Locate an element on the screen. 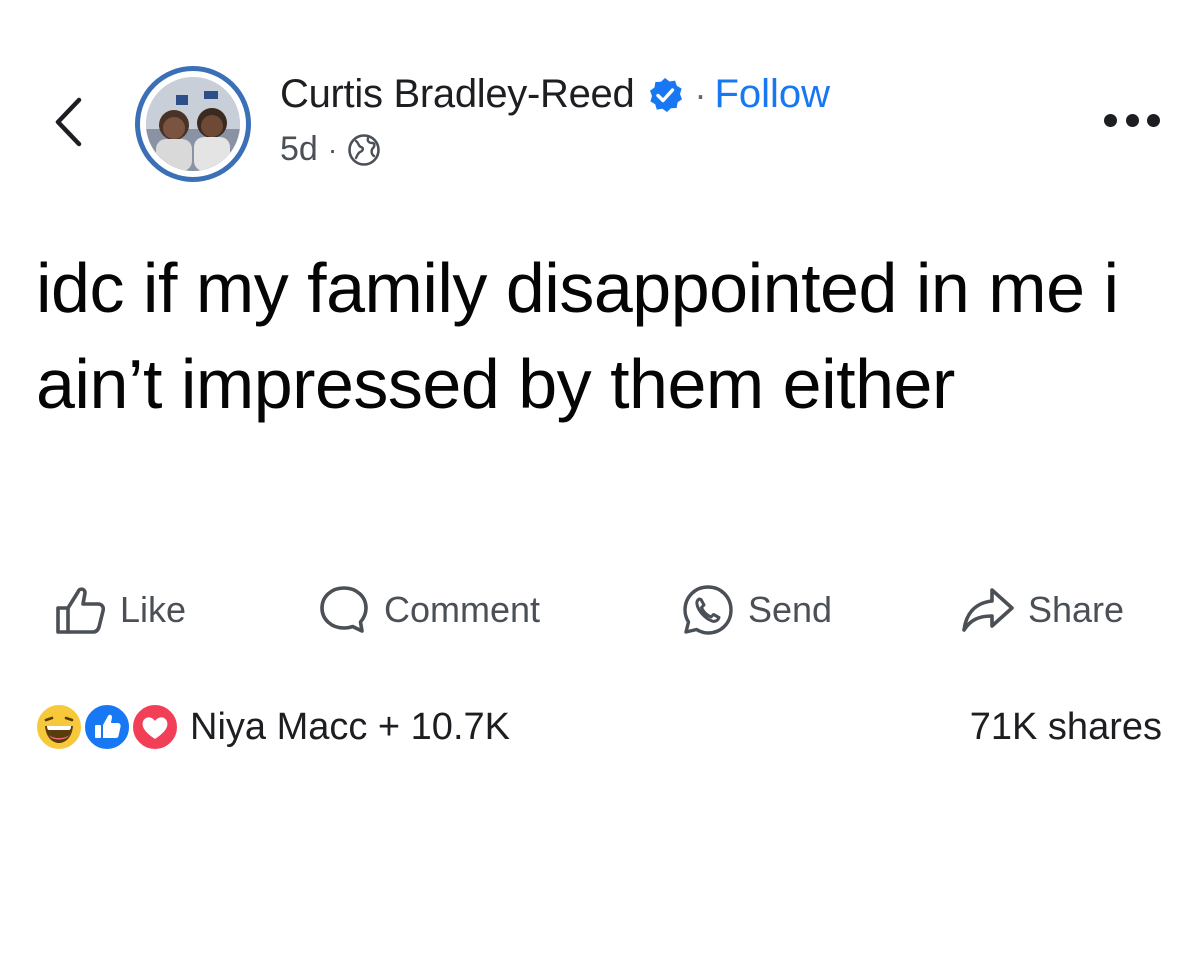 Image resolution: width=1200 pixels, height=955 pixels. chevron-left-icon is located at coordinates (68, 122).